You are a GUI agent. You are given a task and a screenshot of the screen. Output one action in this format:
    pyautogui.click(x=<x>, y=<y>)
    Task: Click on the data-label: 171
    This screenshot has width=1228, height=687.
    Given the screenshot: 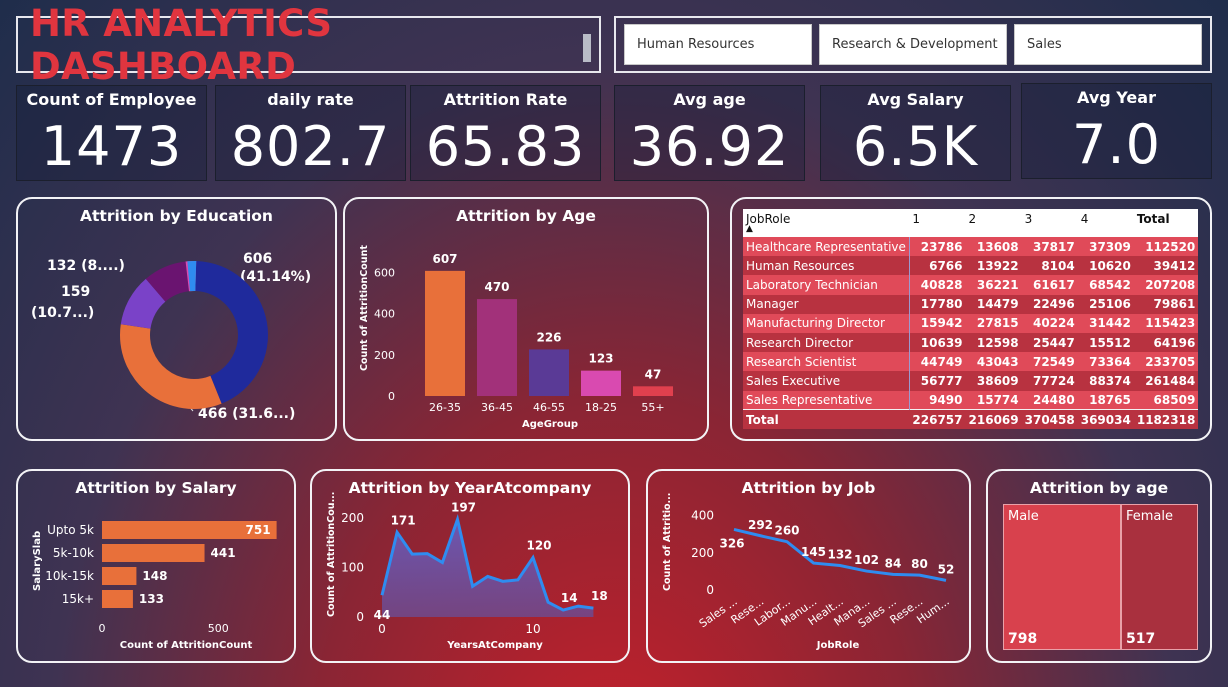 What is the action you would take?
    pyautogui.click(x=403, y=520)
    